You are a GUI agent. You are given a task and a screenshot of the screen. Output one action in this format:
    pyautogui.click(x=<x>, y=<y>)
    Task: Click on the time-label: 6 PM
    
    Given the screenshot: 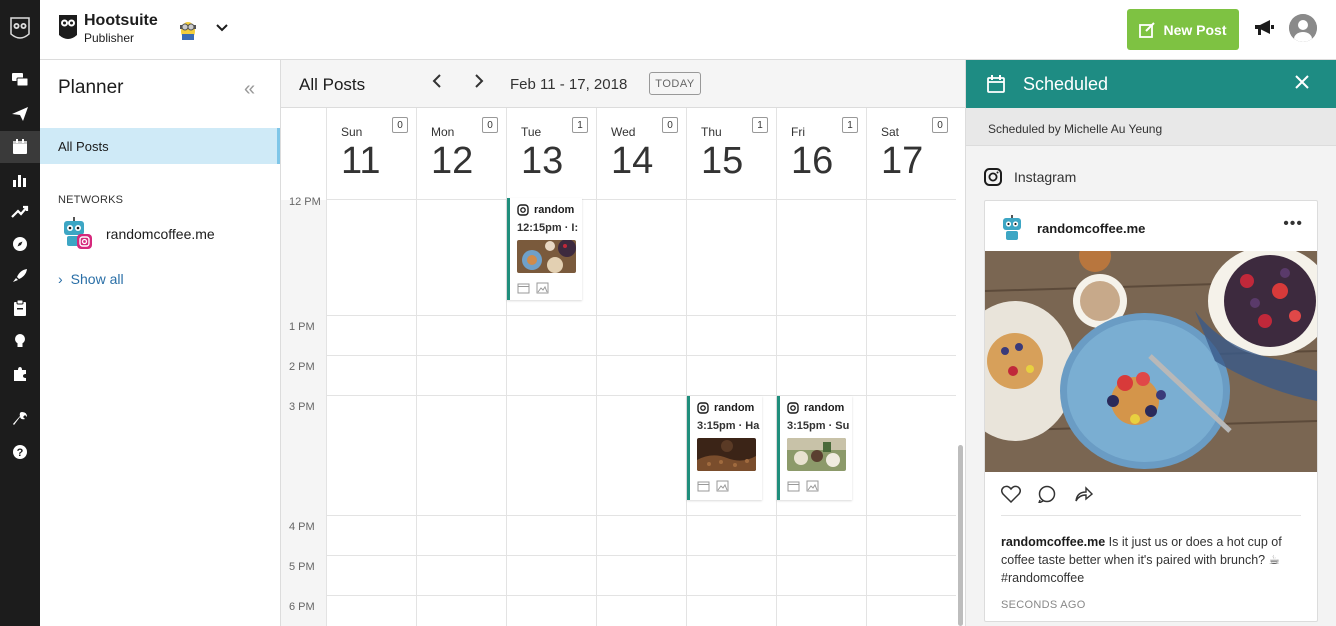 What is the action you would take?
    pyautogui.click(x=302, y=607)
    